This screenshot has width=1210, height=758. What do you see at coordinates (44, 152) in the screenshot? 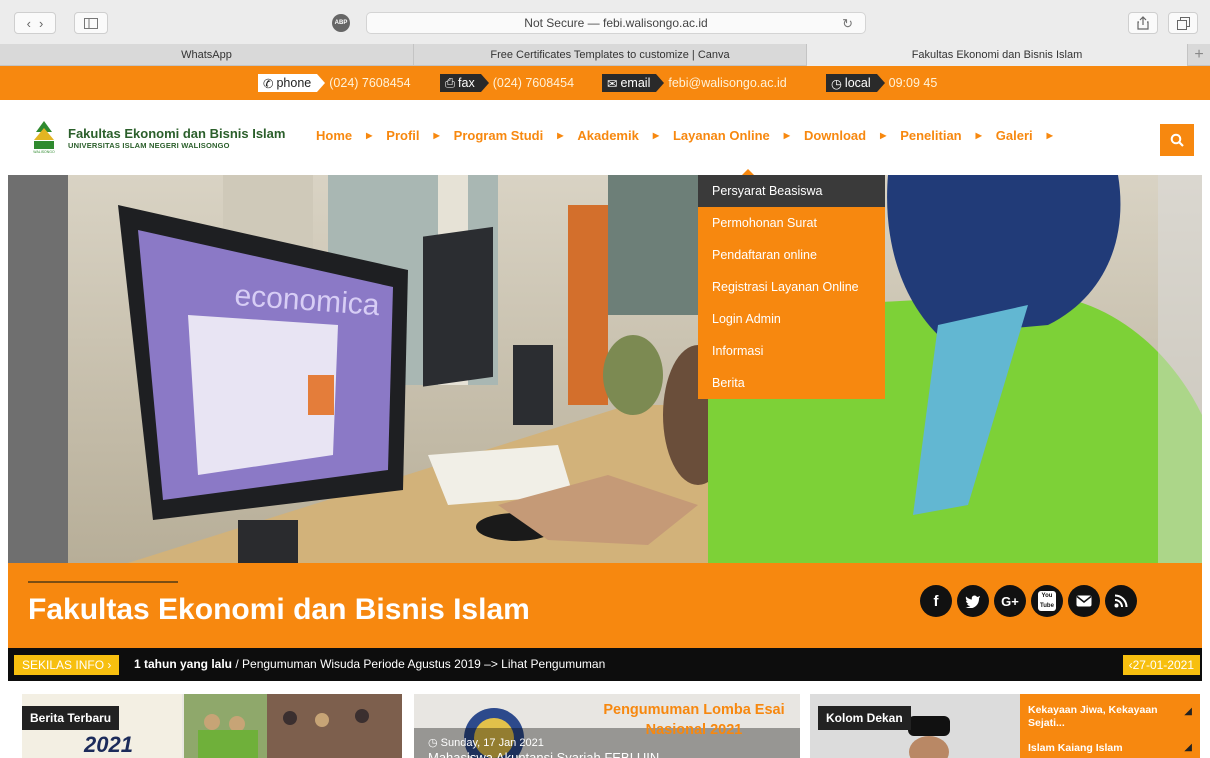
I see `svg-text: WALISONGO` at bounding box center [44, 152].